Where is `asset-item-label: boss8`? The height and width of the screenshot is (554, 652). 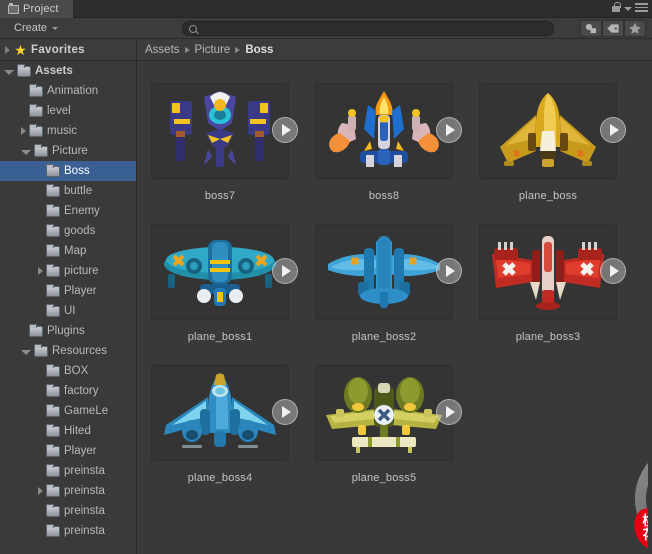
asset-item-label: boss8 is located at coordinates (384, 196).